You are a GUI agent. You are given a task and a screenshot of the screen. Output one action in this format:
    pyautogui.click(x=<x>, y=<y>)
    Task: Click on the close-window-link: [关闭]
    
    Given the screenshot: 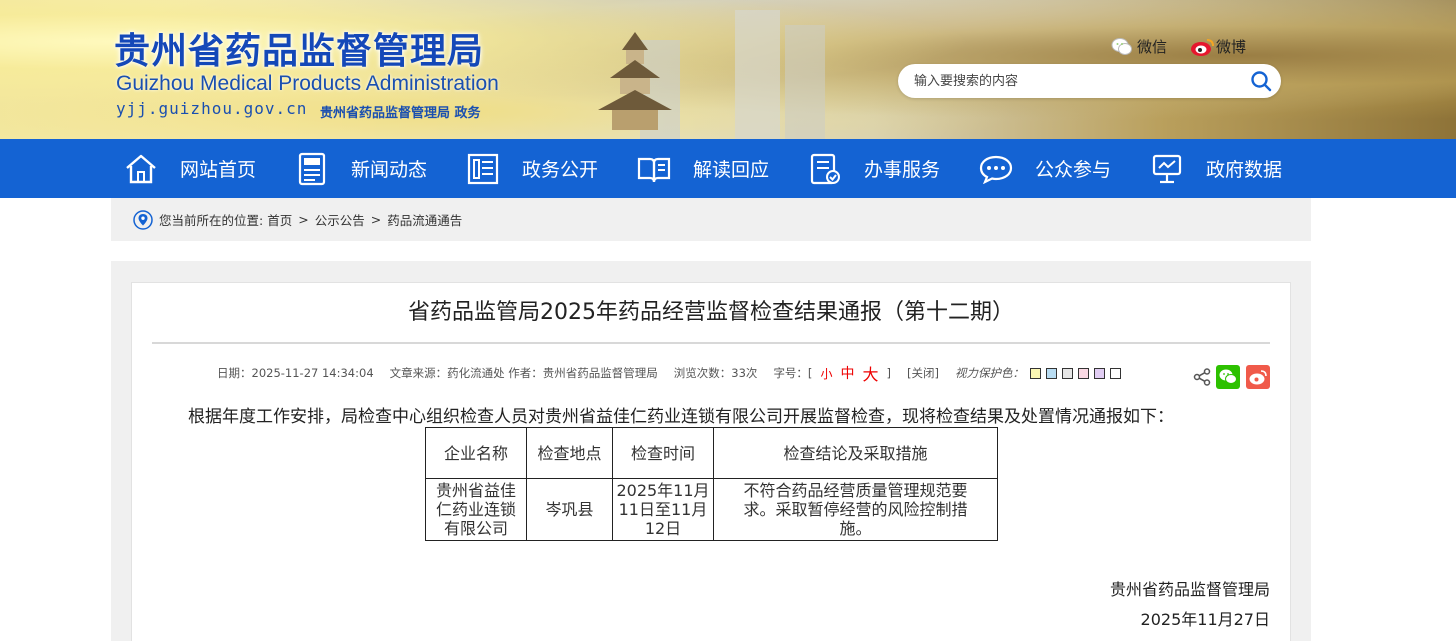 What is the action you would take?
    pyautogui.click(x=923, y=373)
    